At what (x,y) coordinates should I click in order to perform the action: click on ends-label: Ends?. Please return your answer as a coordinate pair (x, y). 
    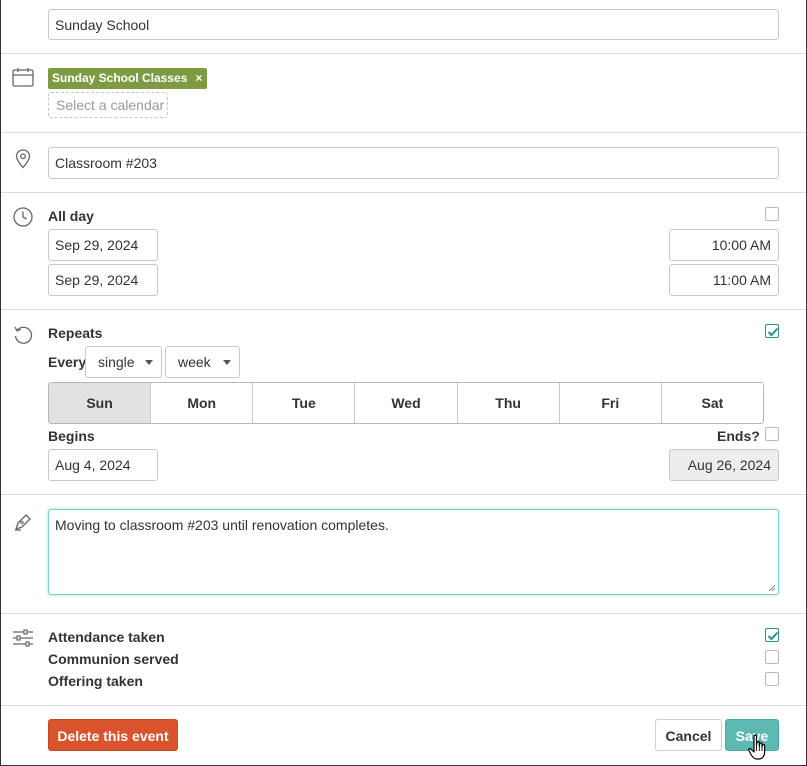
    Looking at the image, I should click on (738, 436).